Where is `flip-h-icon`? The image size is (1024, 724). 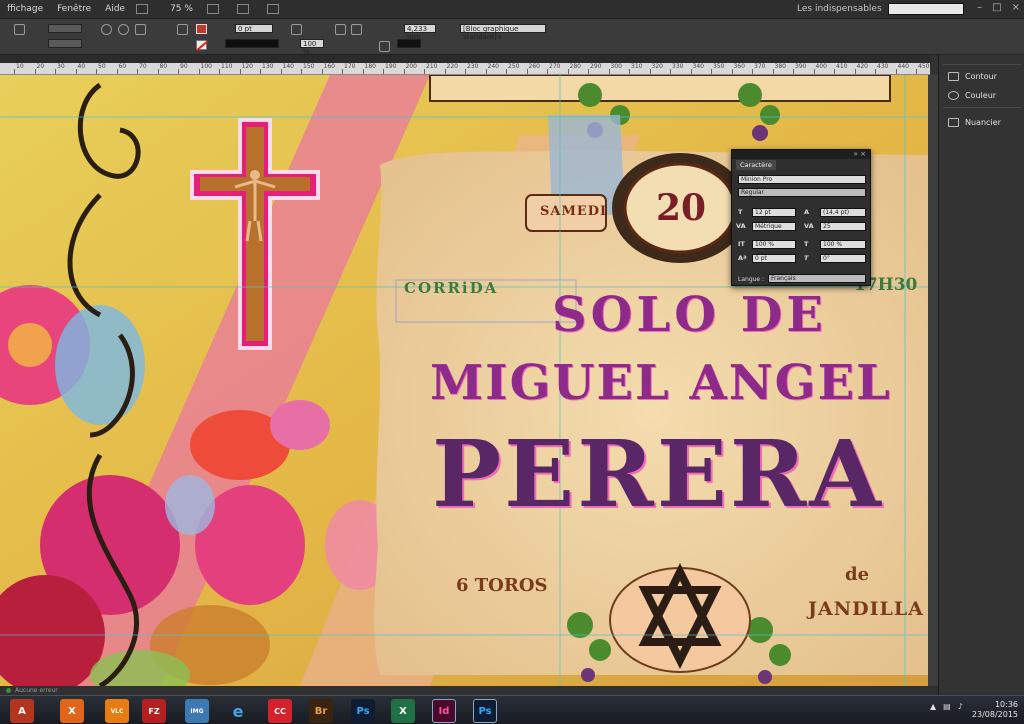 flip-h-icon is located at coordinates (140, 29).